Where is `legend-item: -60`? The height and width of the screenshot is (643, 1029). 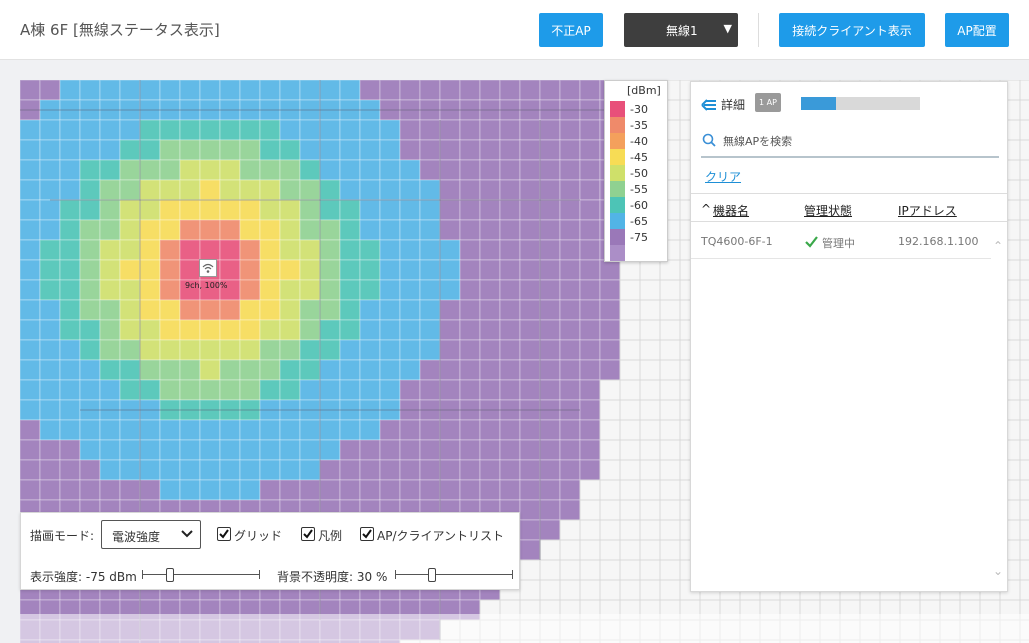
legend-item: -60 is located at coordinates (637, 205).